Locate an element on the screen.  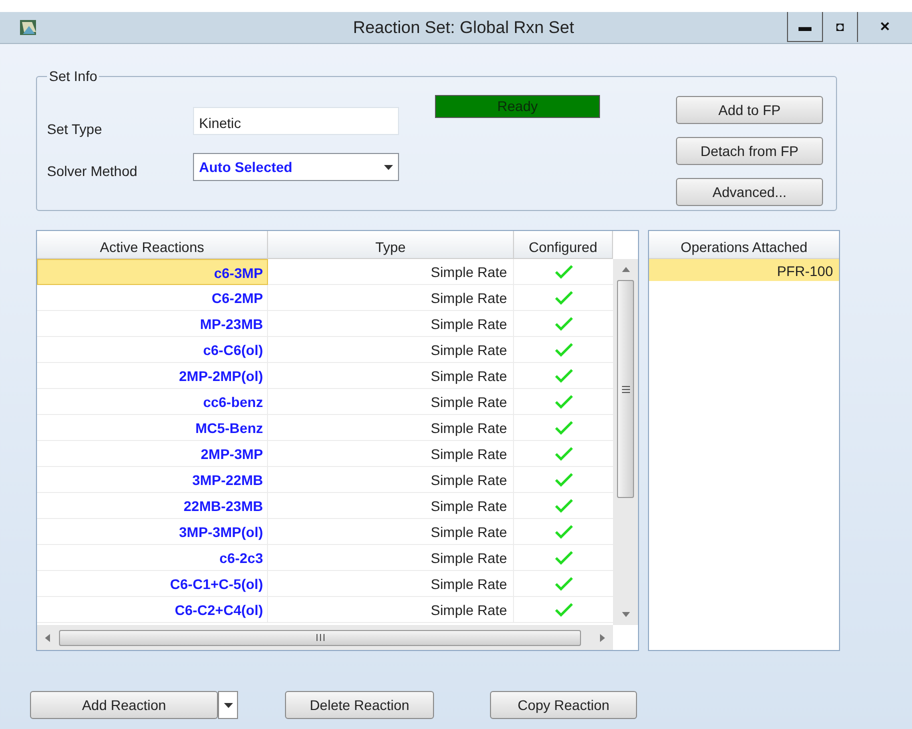
reaction-name-cell: MP-23MB is located at coordinates (152, 324).